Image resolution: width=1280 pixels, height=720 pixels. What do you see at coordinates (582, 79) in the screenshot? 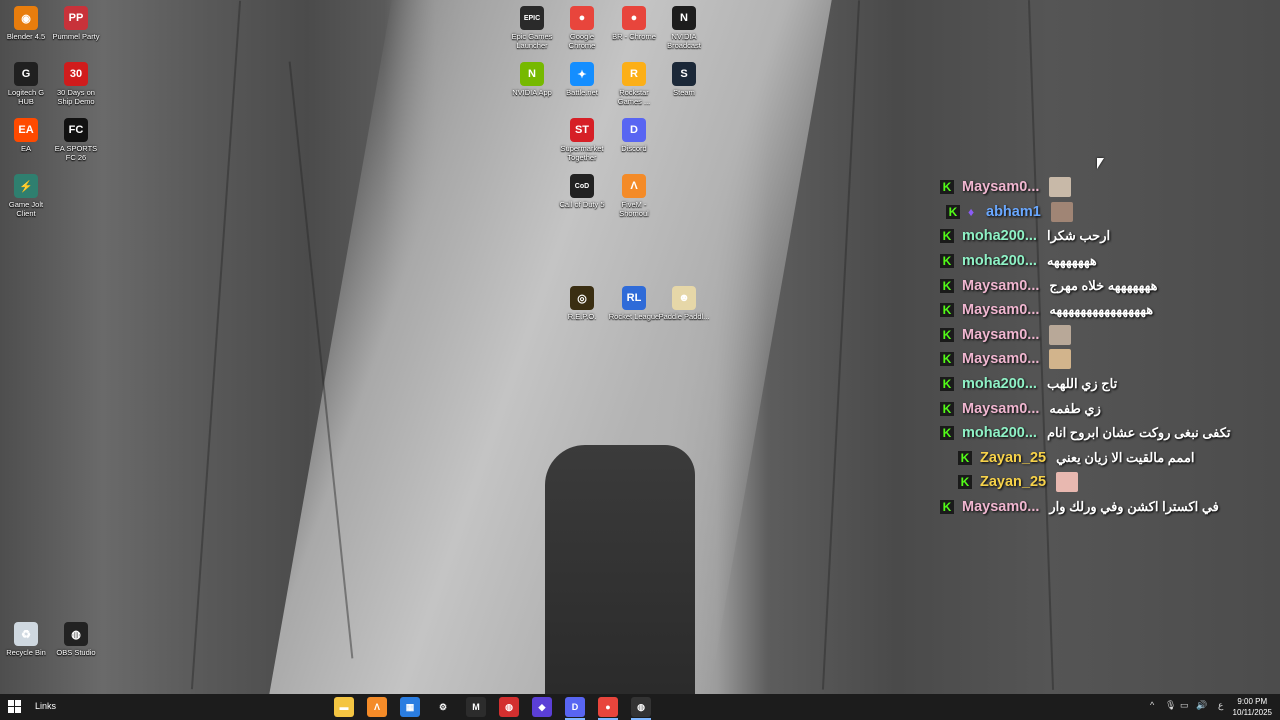
I see `desktop-shortcut: ✦ Battle.net` at bounding box center [582, 79].